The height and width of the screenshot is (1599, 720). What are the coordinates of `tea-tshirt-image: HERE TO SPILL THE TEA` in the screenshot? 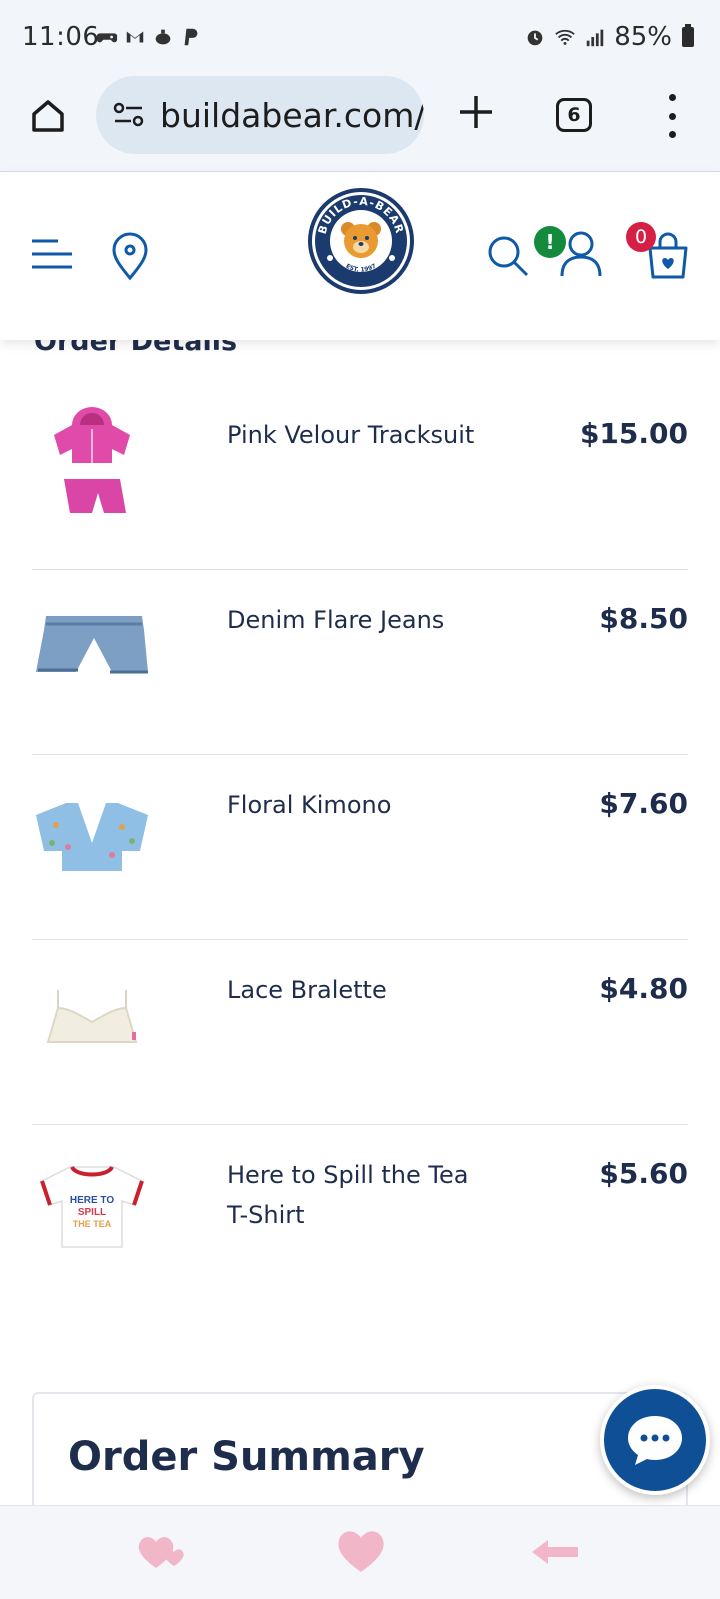 It's located at (92, 1206).